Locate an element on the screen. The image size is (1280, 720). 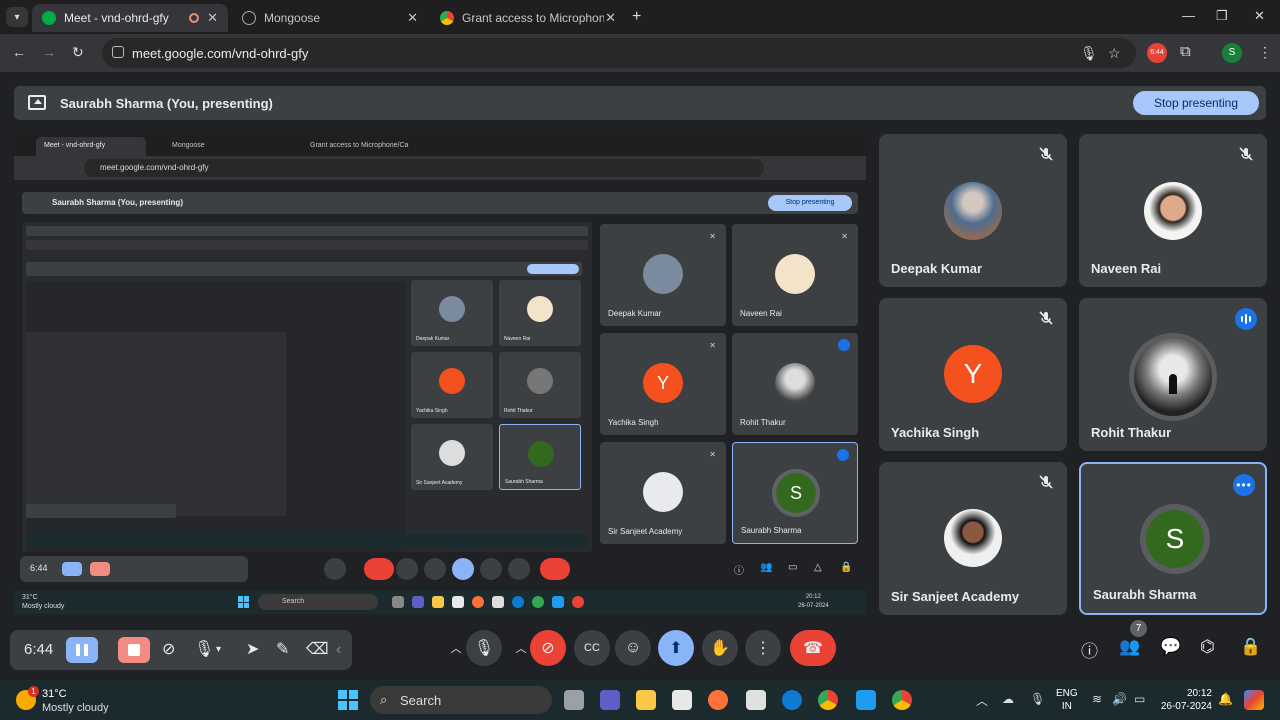
wifi-icon: ≋ is located at coordinates (1097, 699).